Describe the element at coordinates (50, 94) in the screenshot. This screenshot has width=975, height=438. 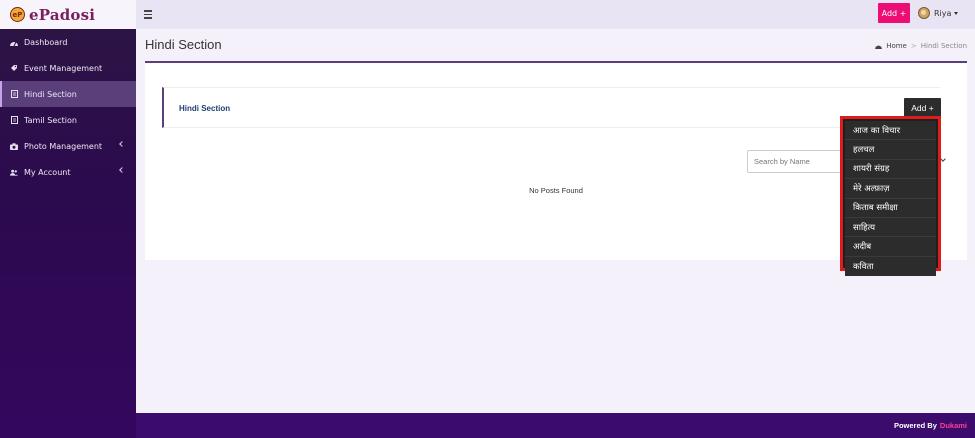
I see `sidebar-item-label: Hindi Section` at that location.